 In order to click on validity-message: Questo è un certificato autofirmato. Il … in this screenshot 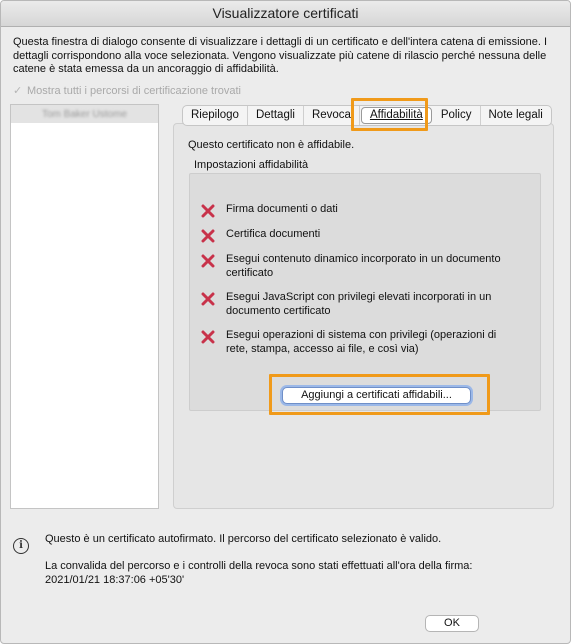, I will do `click(243, 539)`.